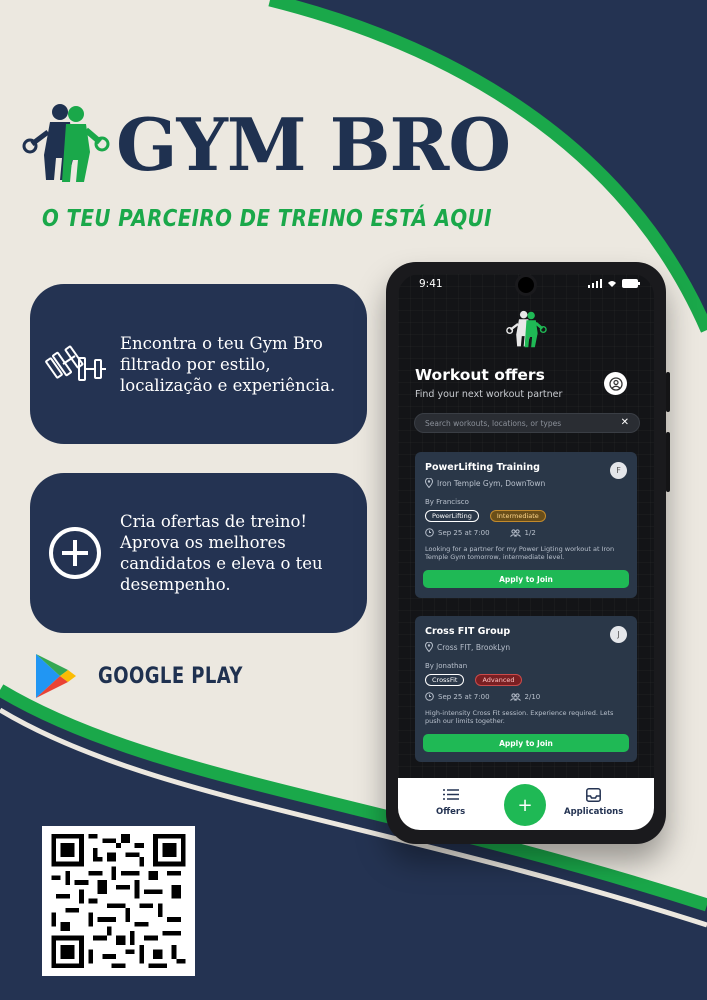 This screenshot has width=707, height=1000. Describe the element at coordinates (445, 680) in the screenshot. I see `tag-badge: CrossFit` at that location.